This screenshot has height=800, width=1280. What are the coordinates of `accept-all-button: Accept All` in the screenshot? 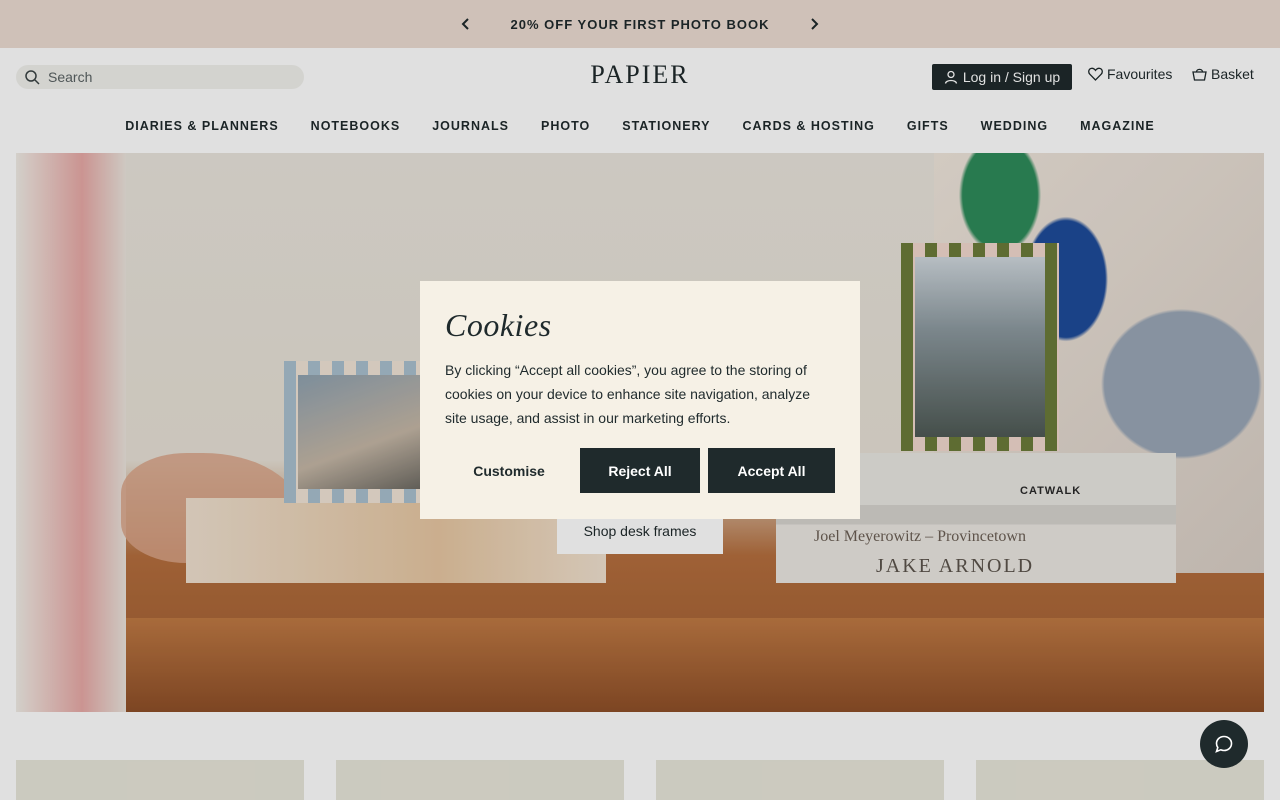 It's located at (771, 470).